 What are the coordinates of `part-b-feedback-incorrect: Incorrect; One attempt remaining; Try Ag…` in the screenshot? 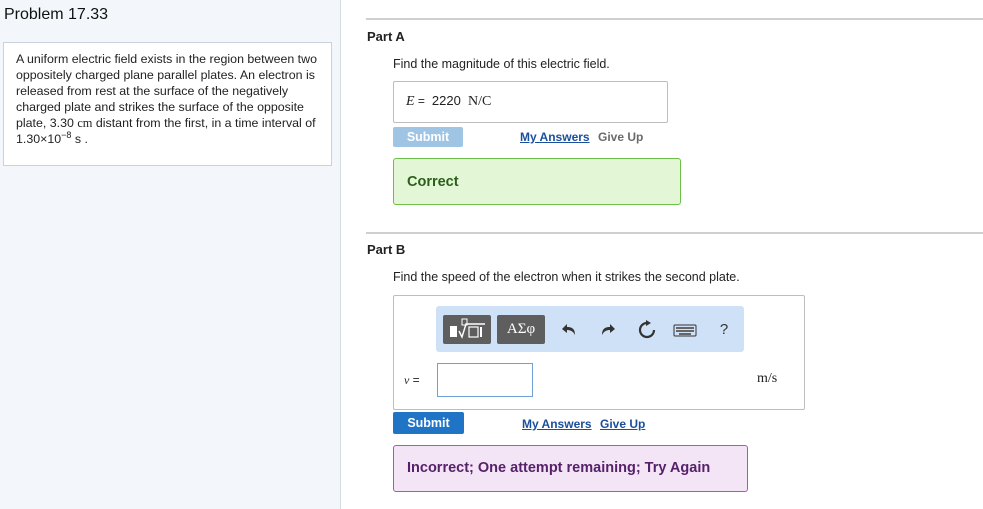 It's located at (570, 468).